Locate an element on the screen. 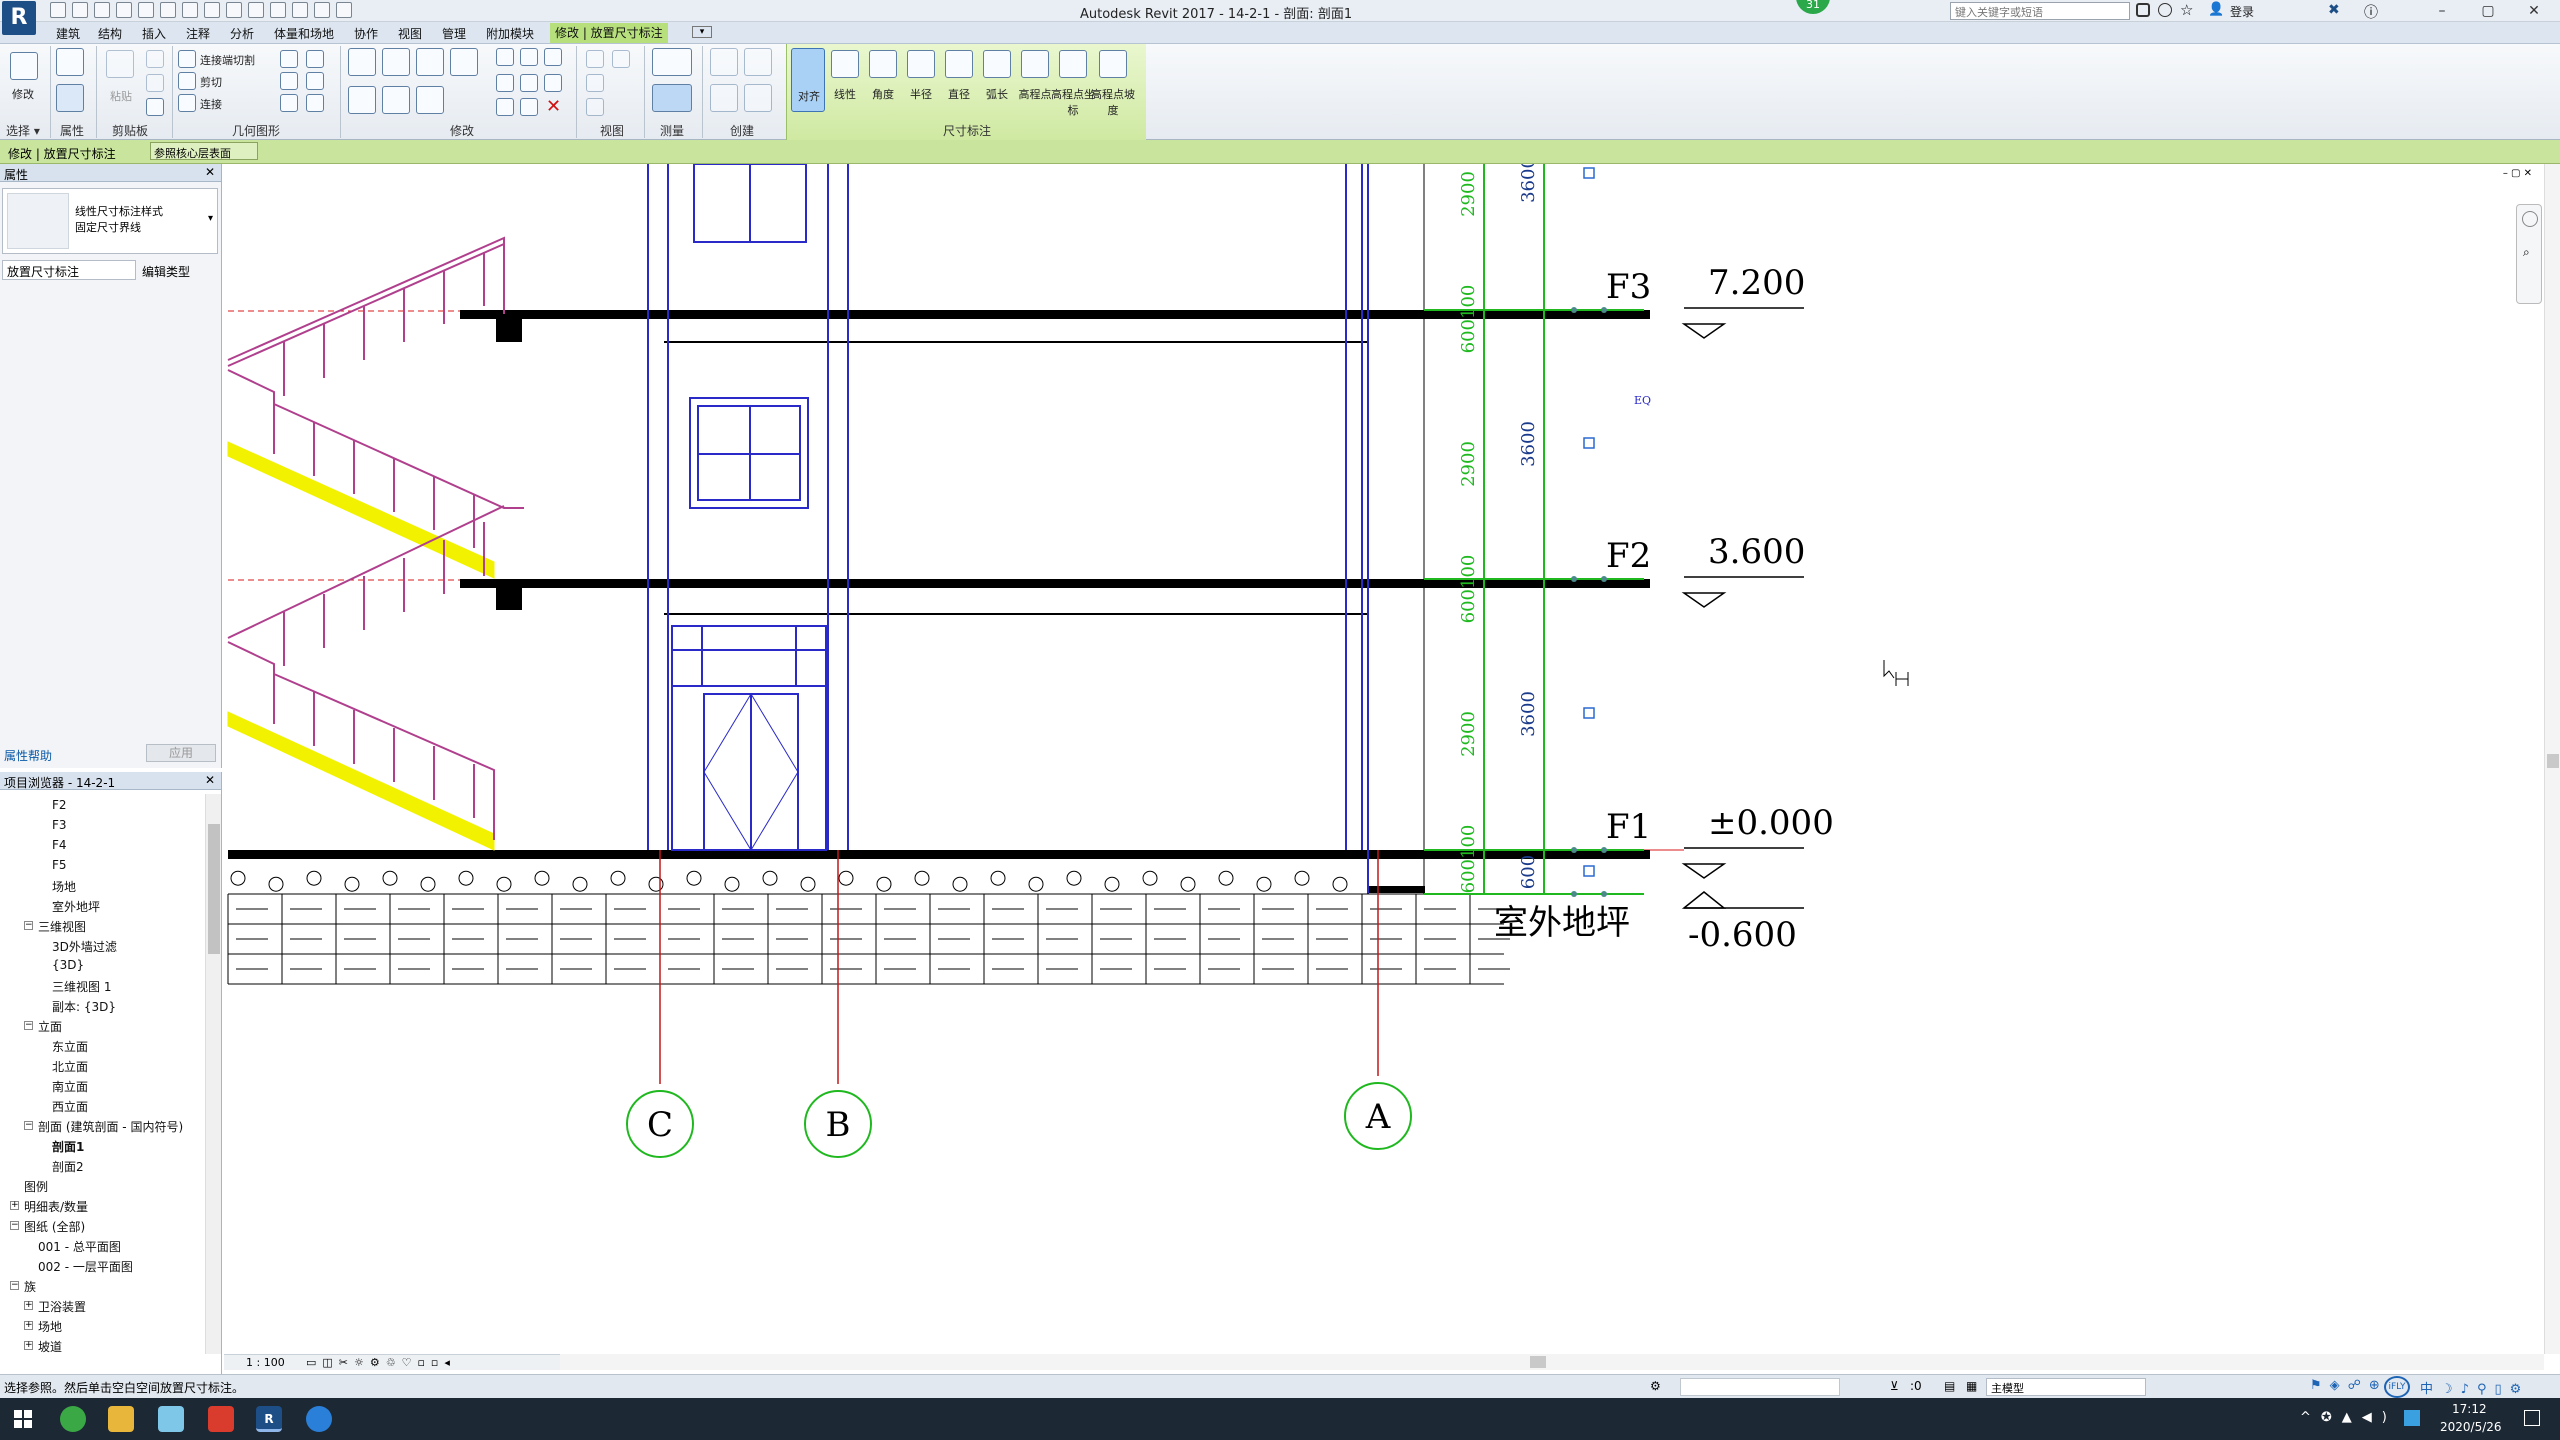 Image resolution: width=2560 pixels, height=1440 pixels. undo-icon is located at coordinates (124, 10).